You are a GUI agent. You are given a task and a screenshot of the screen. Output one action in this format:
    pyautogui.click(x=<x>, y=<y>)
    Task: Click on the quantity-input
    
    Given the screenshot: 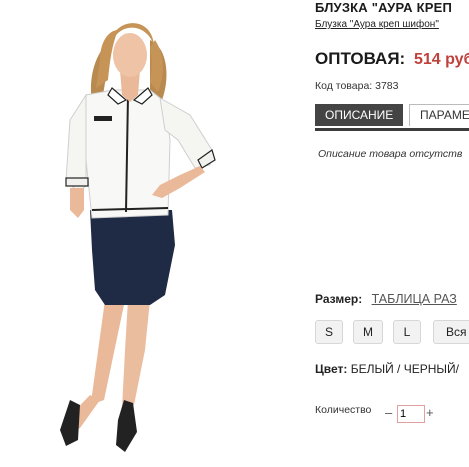 What is the action you would take?
    pyautogui.click(x=411, y=414)
    